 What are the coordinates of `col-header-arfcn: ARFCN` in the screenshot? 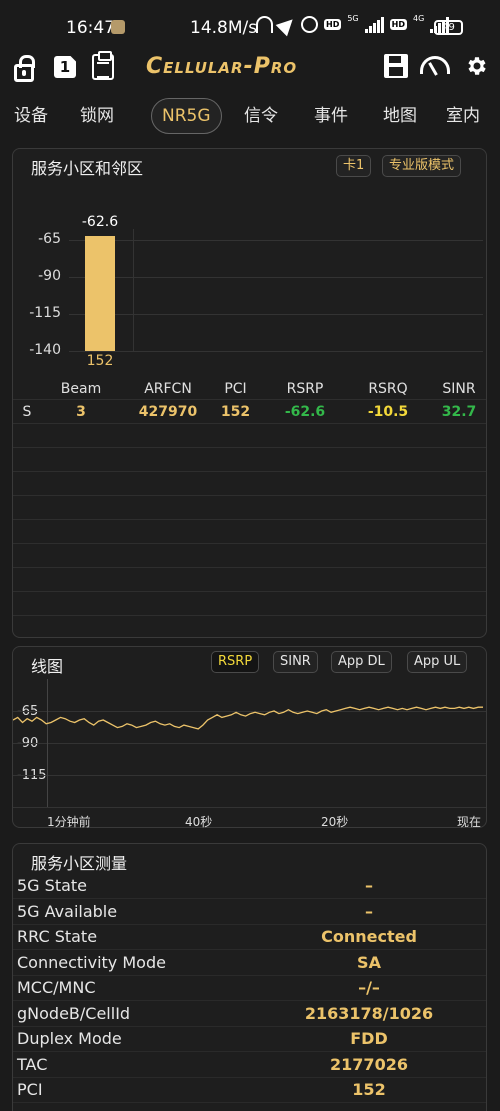 It's located at (168, 389).